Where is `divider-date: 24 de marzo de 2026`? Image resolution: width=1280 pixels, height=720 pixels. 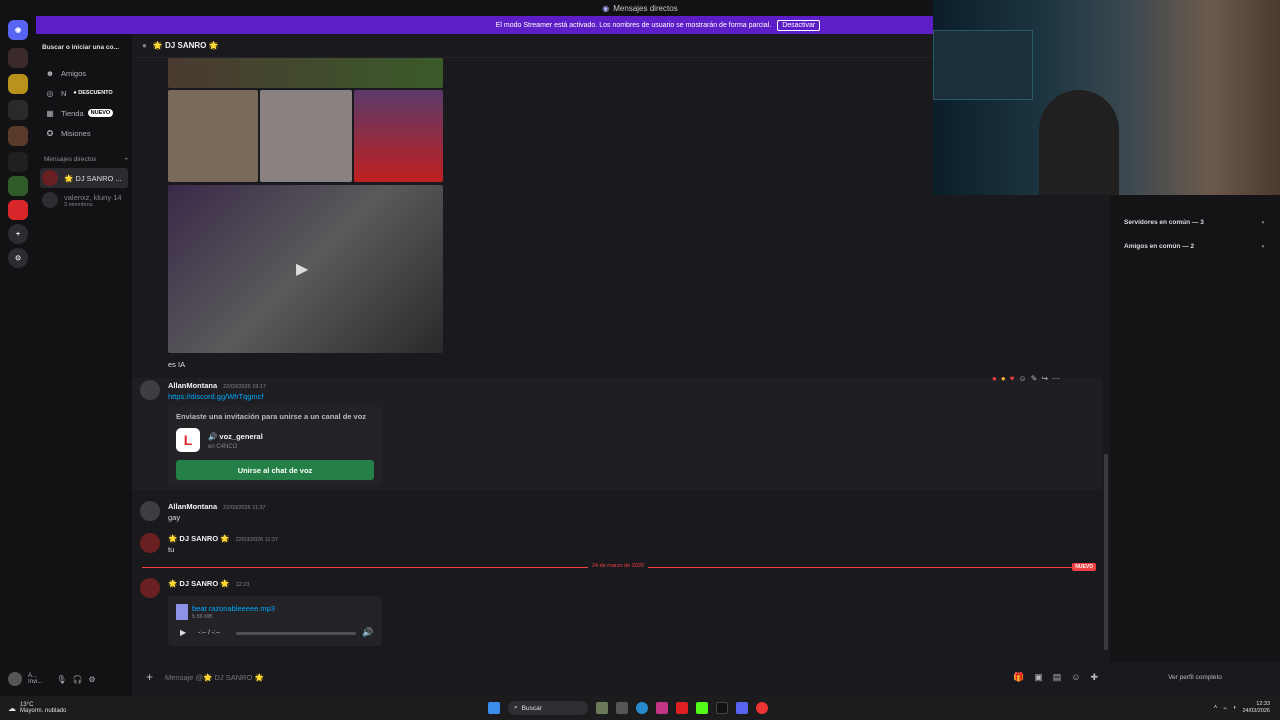 divider-date: 24 de marzo de 2026 is located at coordinates (618, 566).